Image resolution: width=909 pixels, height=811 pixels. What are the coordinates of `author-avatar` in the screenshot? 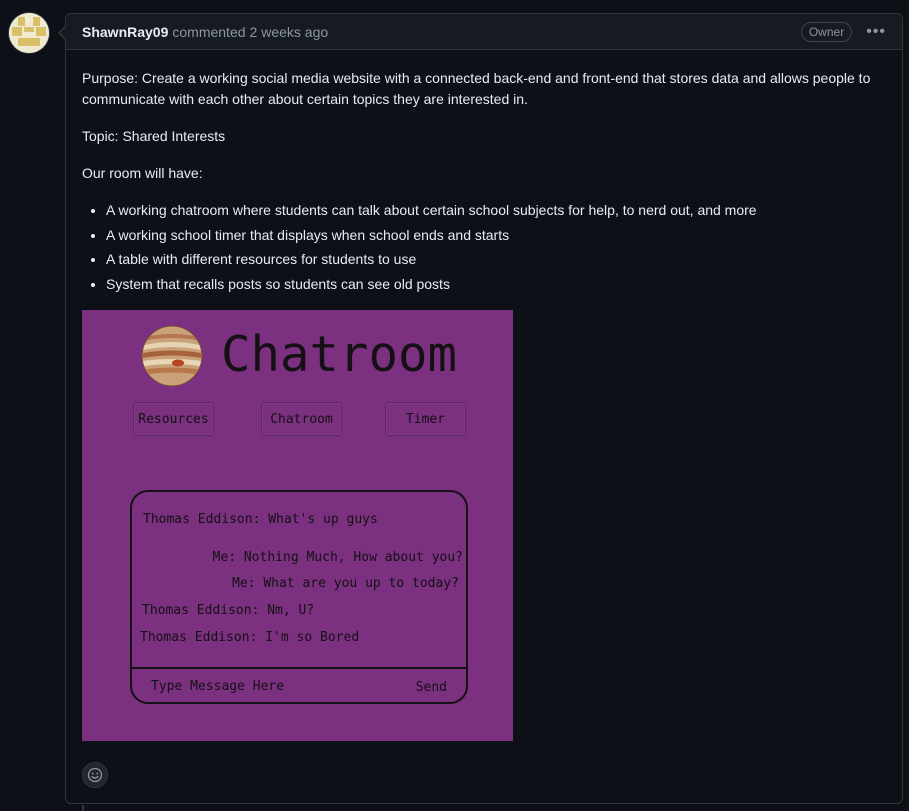 It's located at (29, 33).